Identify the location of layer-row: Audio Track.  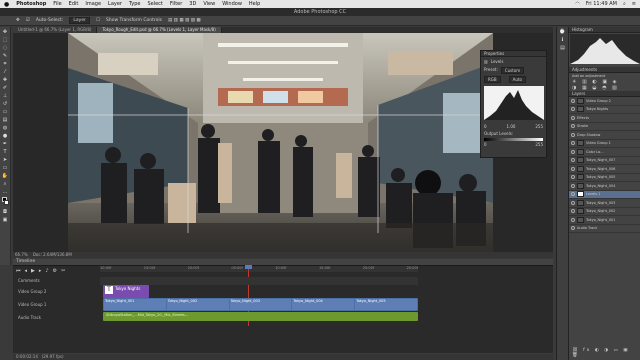
(604, 229).